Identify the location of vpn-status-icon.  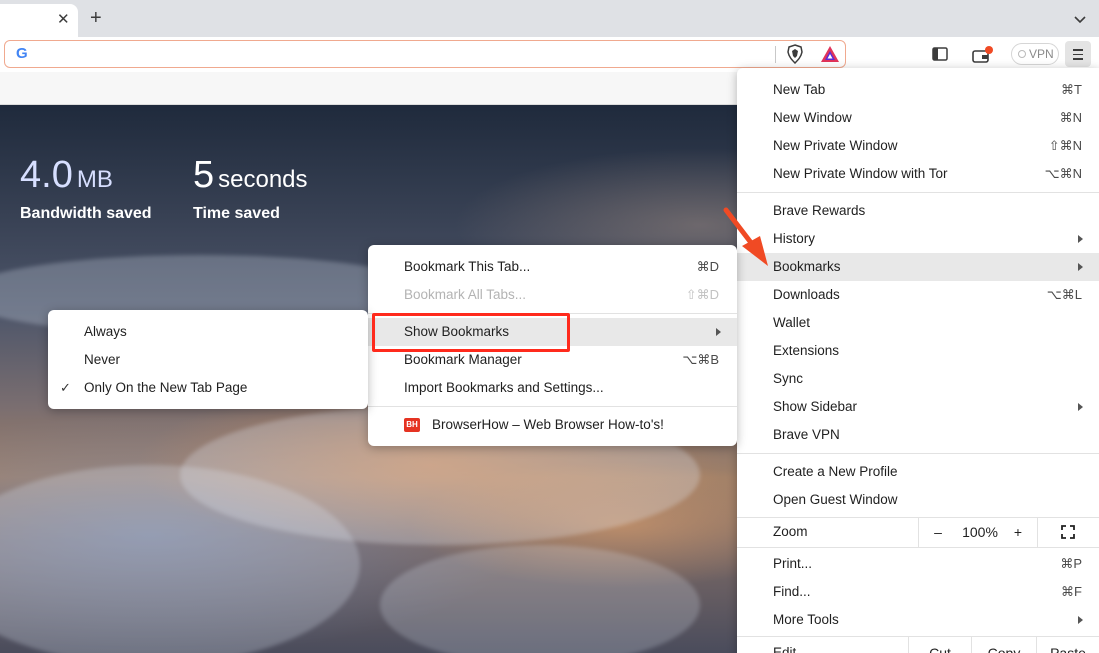
(1022, 54).